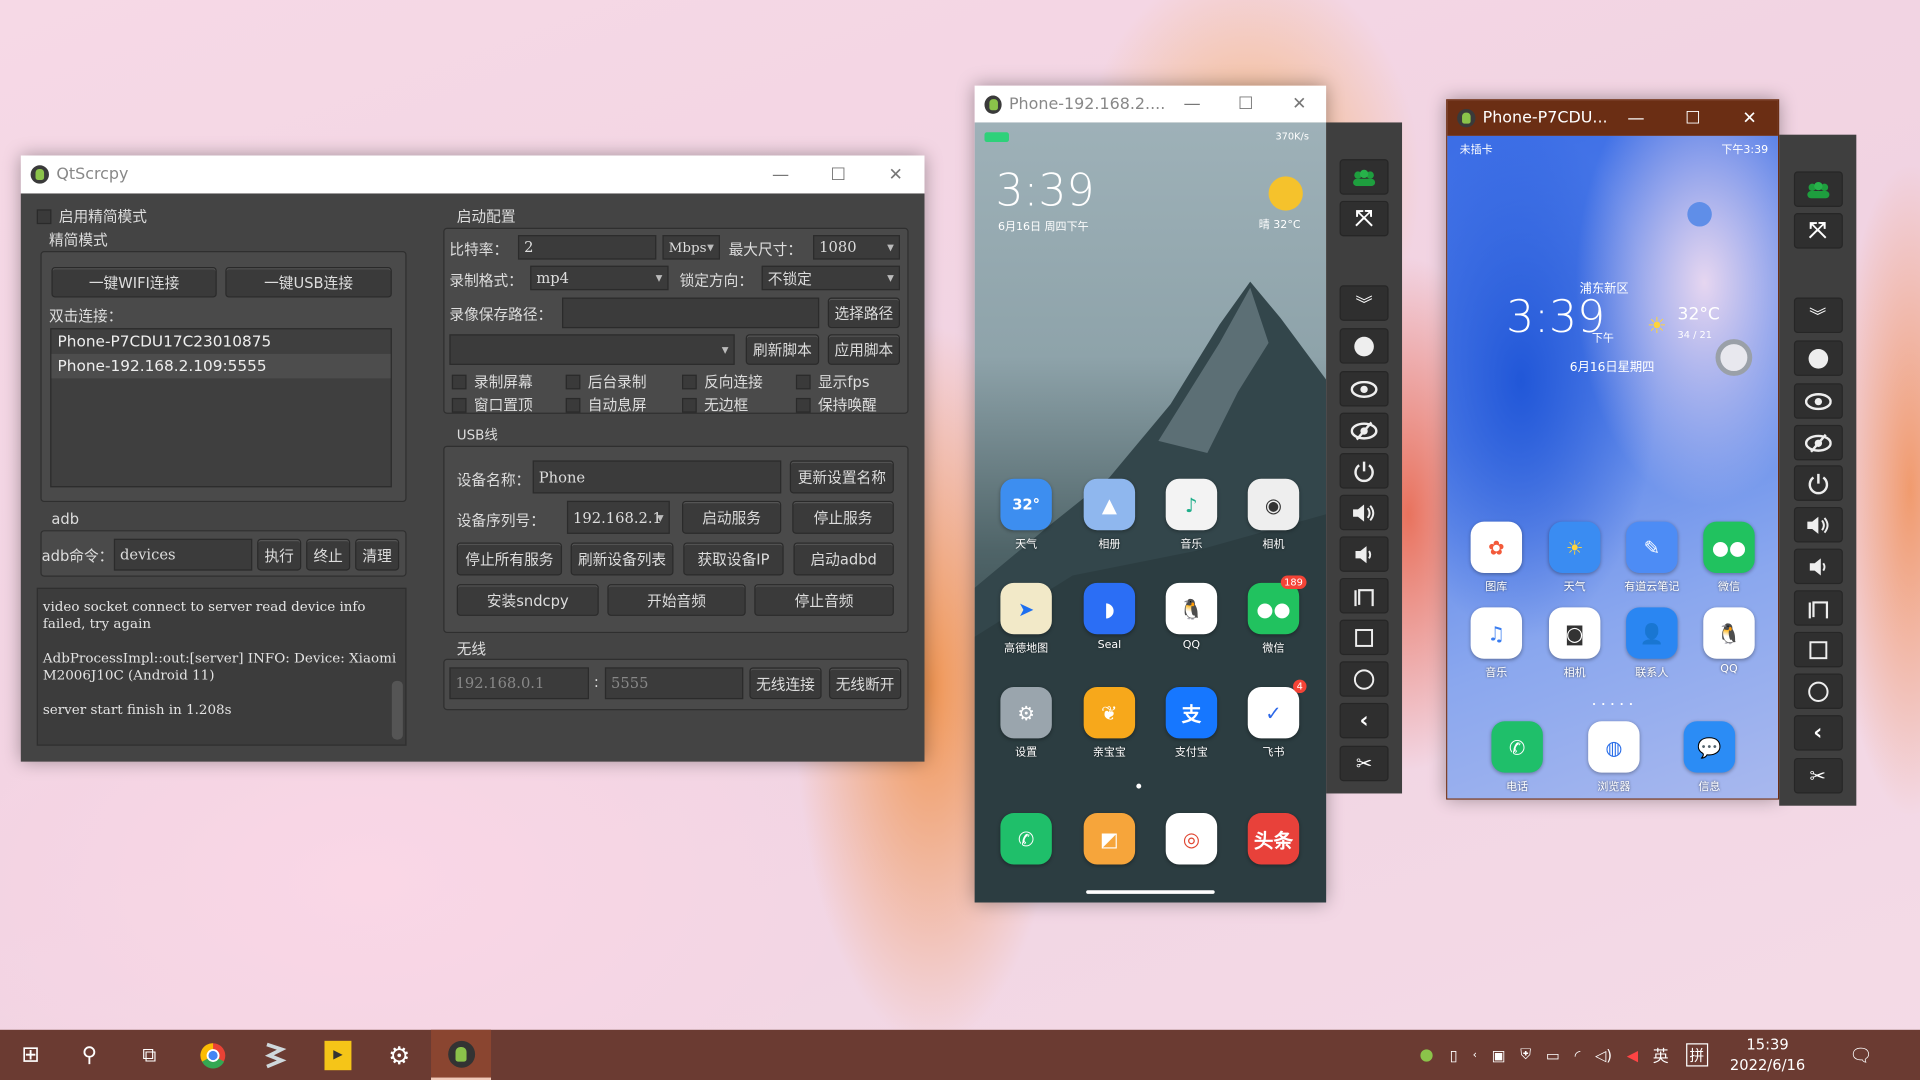  Describe the element at coordinates (1191, 514) in the screenshot. I see `app-icon-音乐: ♪ 音乐` at that location.